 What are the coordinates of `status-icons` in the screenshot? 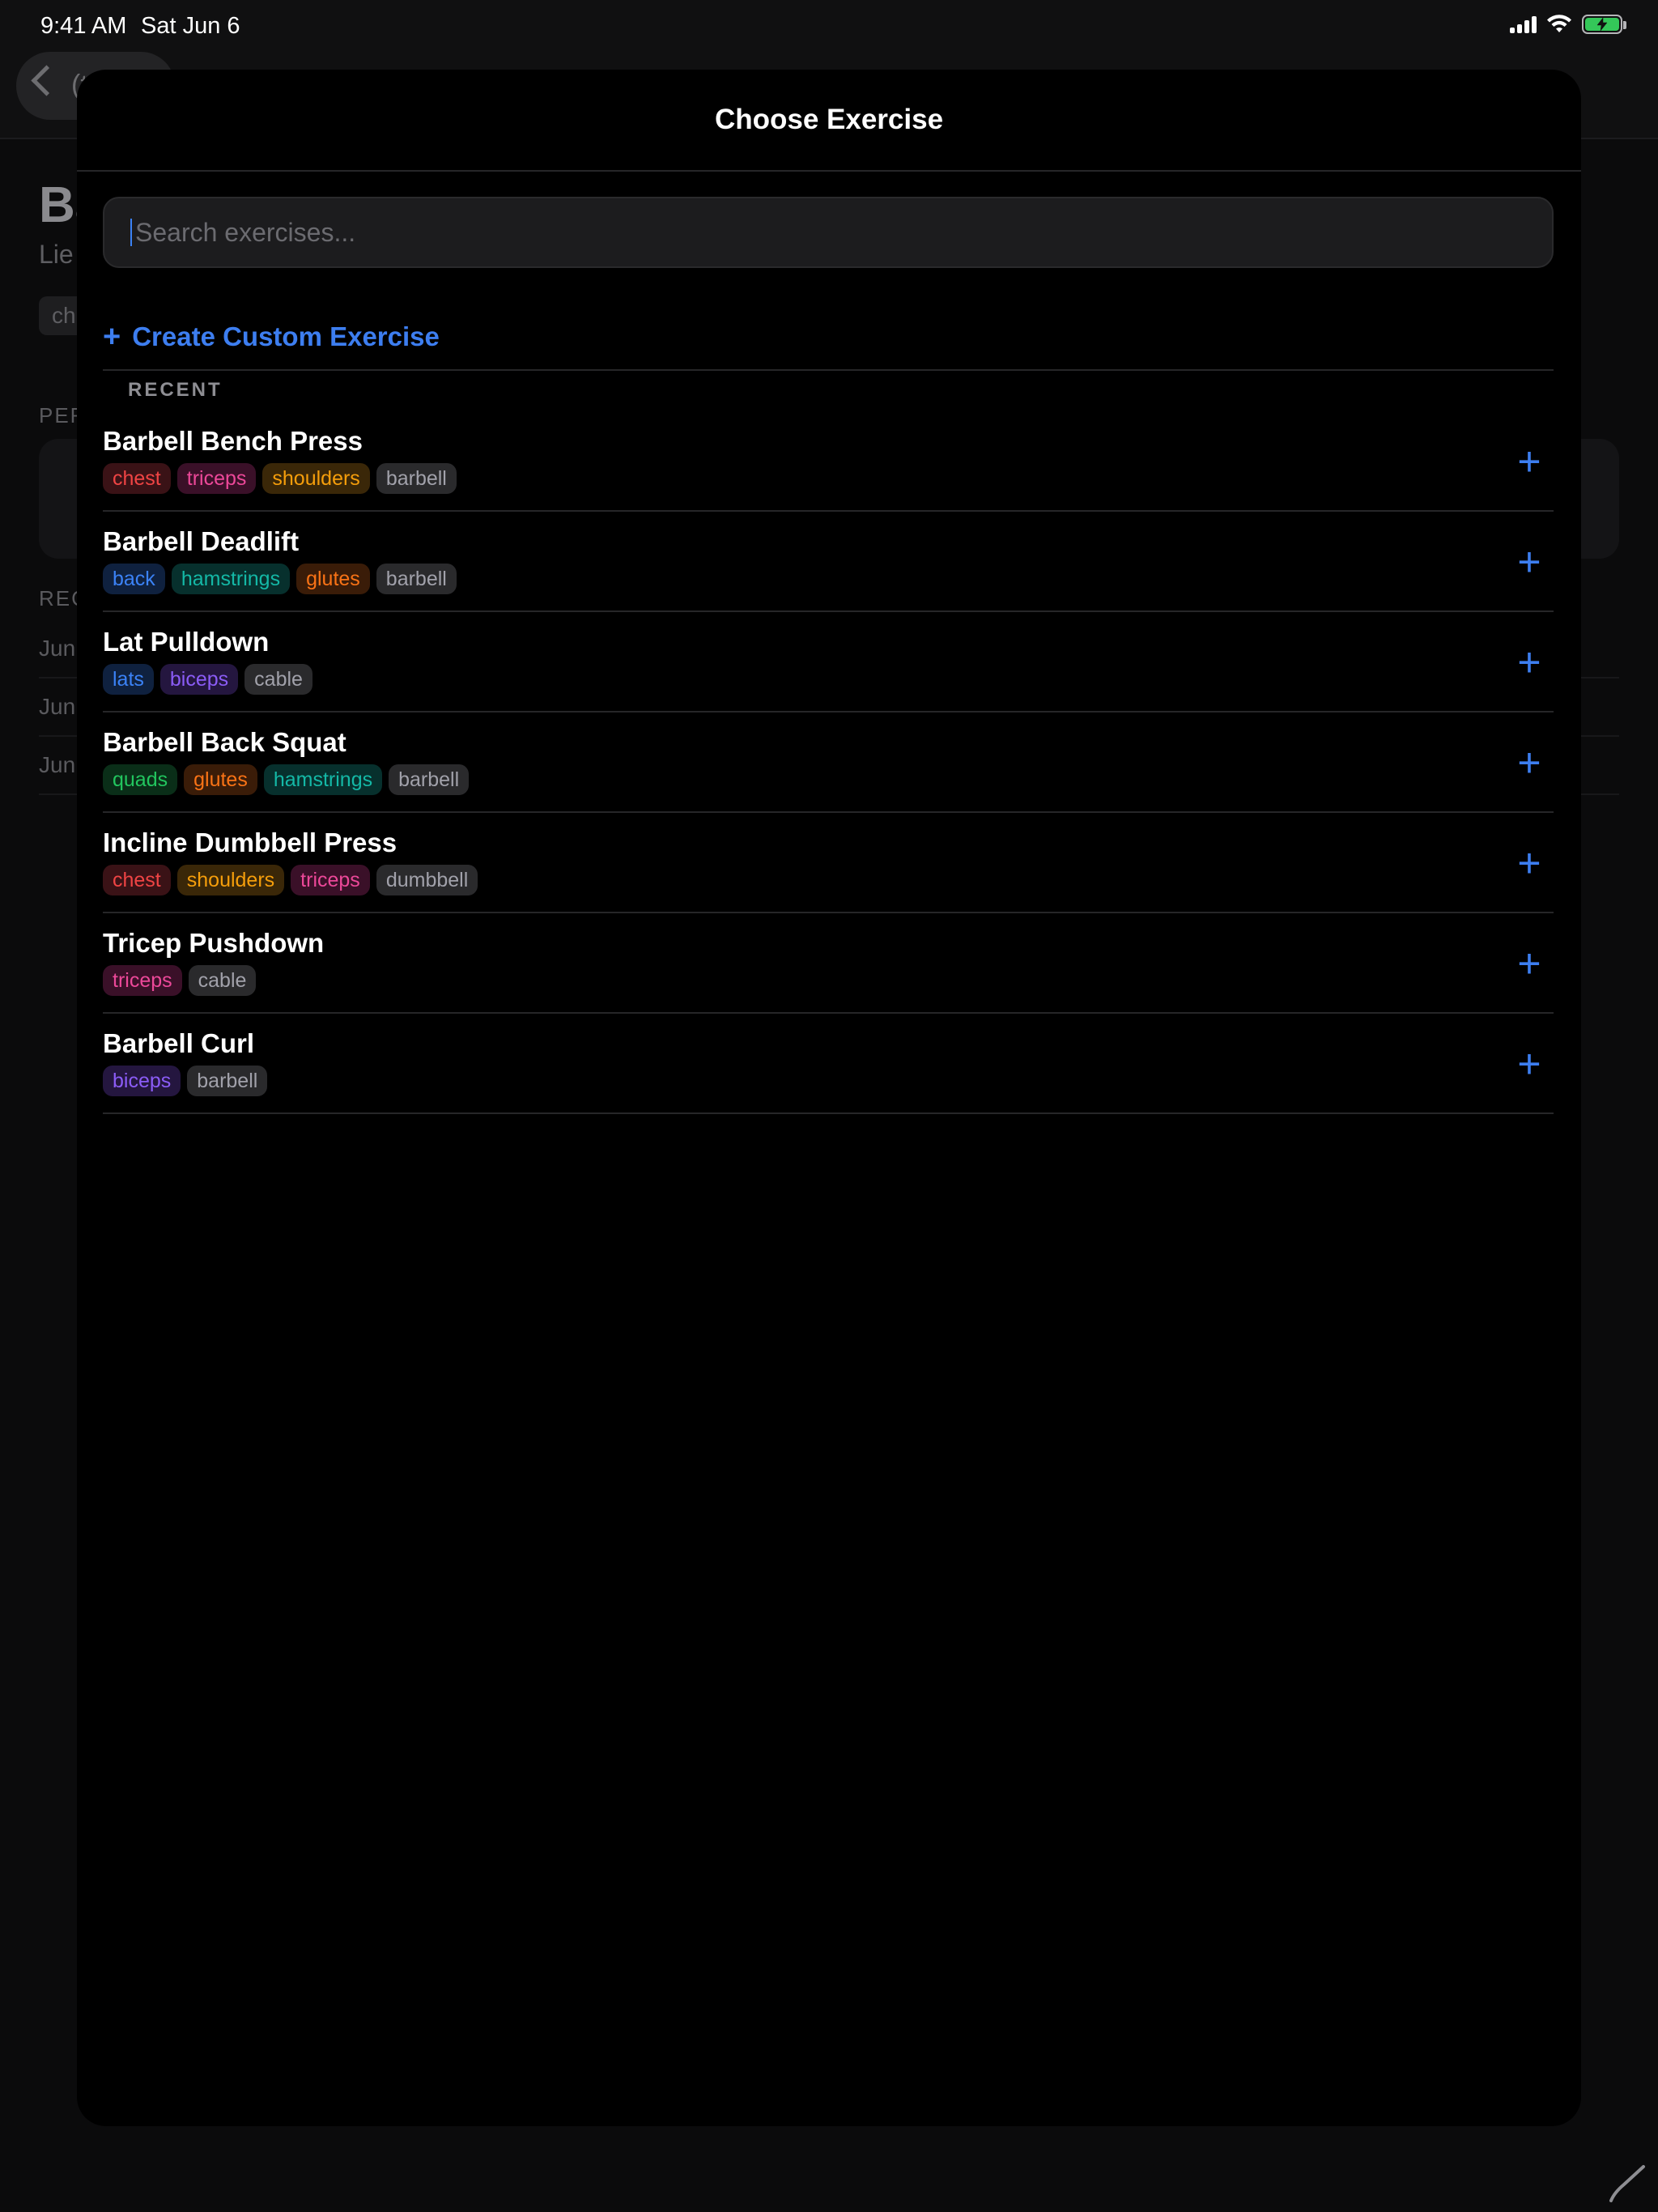 It's located at (1568, 25).